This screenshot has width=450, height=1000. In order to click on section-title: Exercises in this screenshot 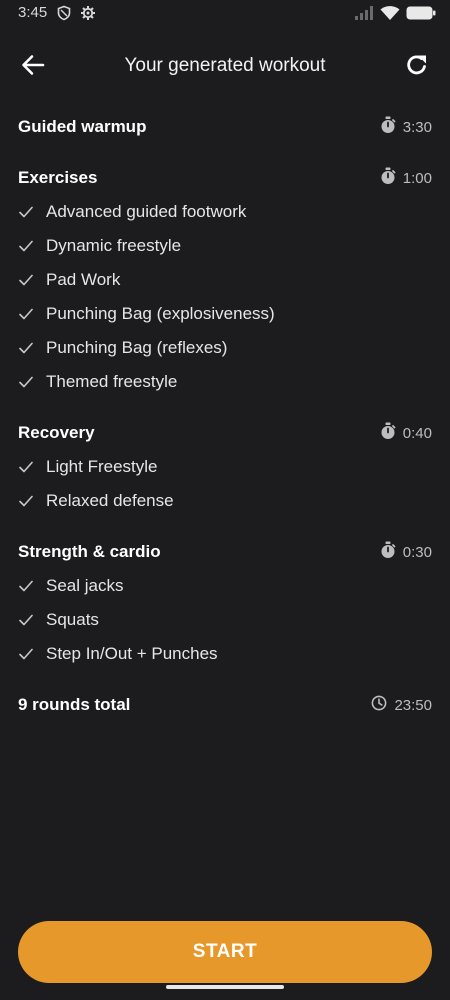, I will do `click(58, 177)`.